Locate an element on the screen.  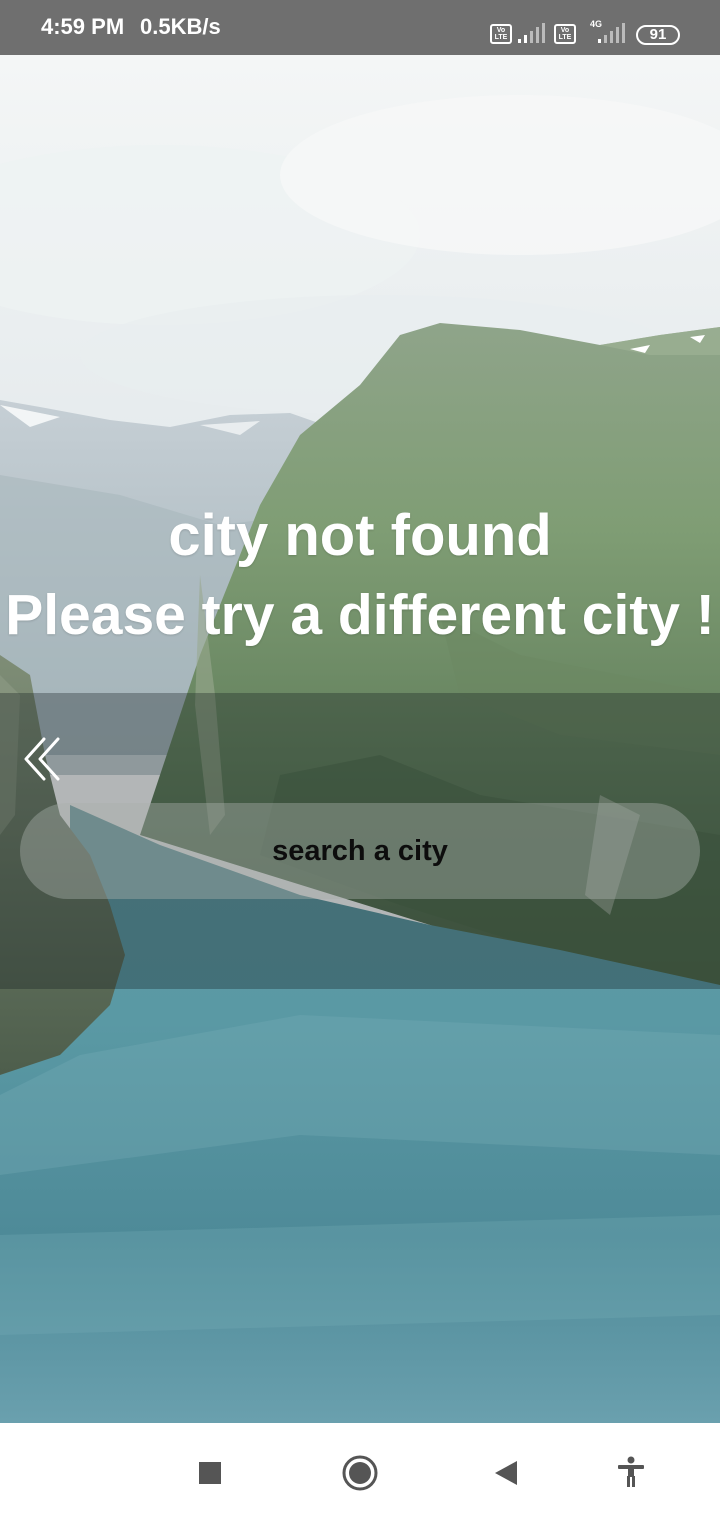
square-icon is located at coordinates (210, 1473).